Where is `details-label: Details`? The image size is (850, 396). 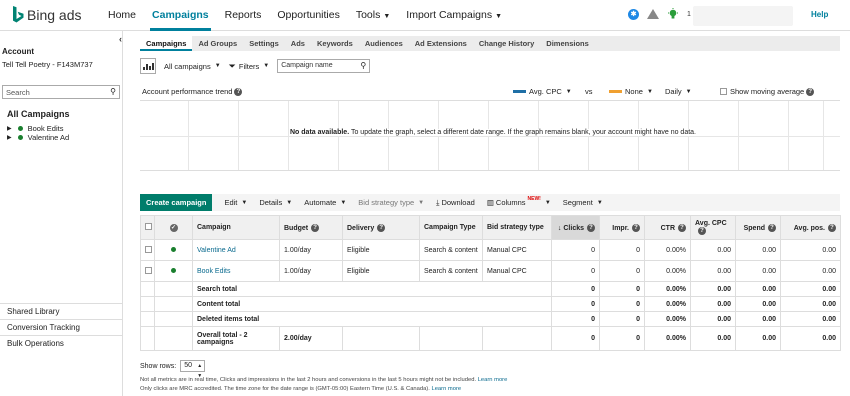
details-label: Details is located at coordinates (271, 202).